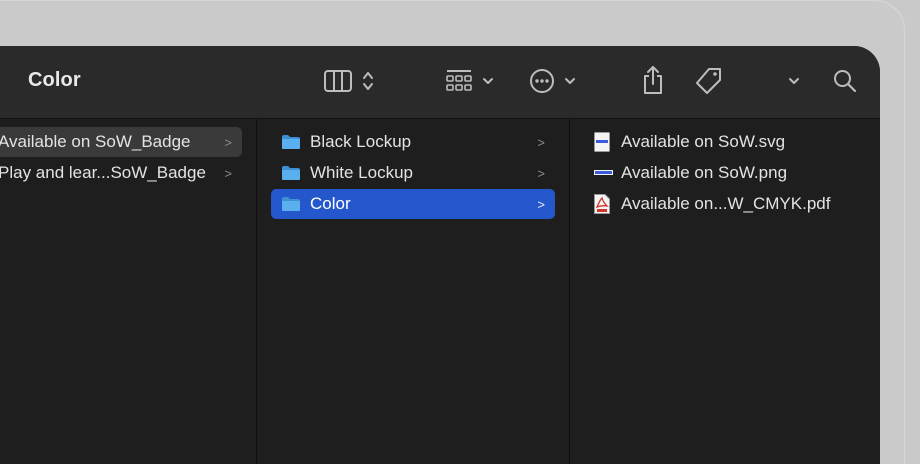  Describe the element at coordinates (413, 142) in the screenshot. I see `list-item: Black Lockup >` at that location.